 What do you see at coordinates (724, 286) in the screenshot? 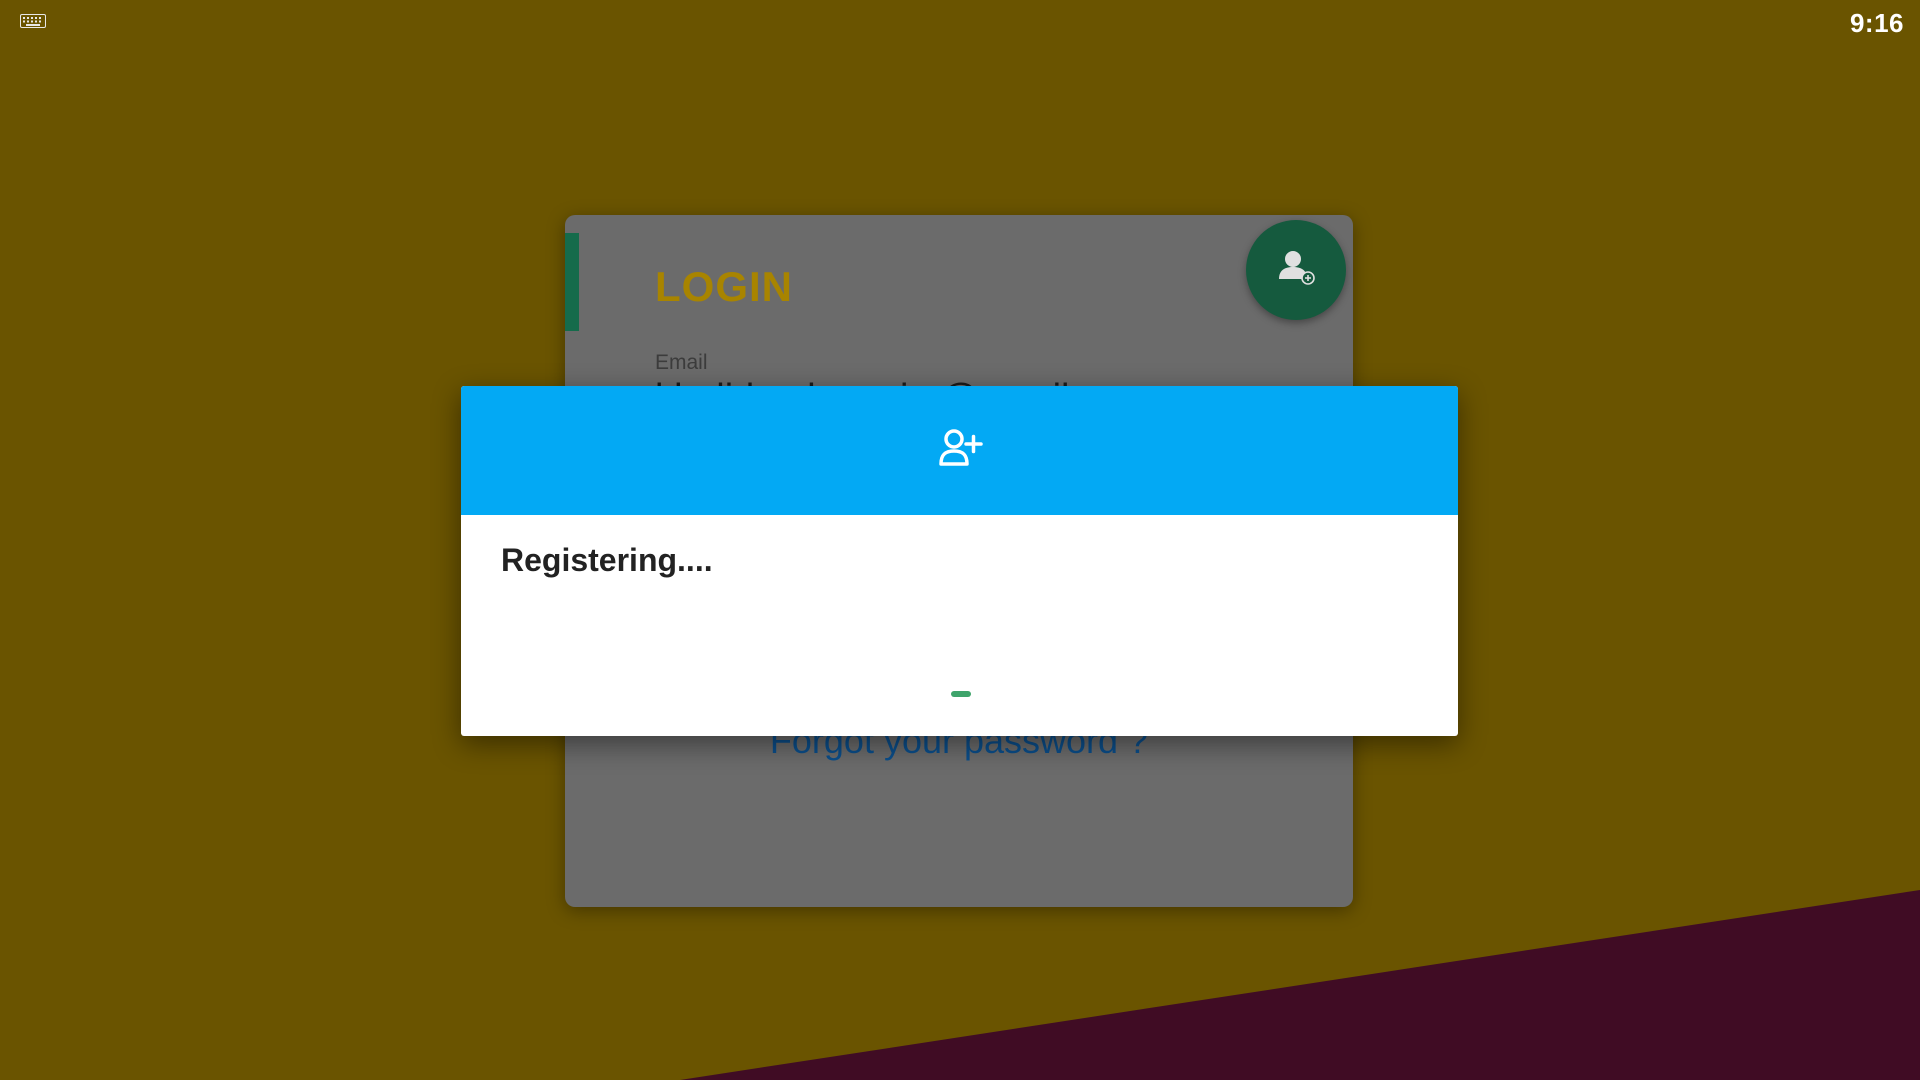
I see `login-title: LOGIN` at bounding box center [724, 286].